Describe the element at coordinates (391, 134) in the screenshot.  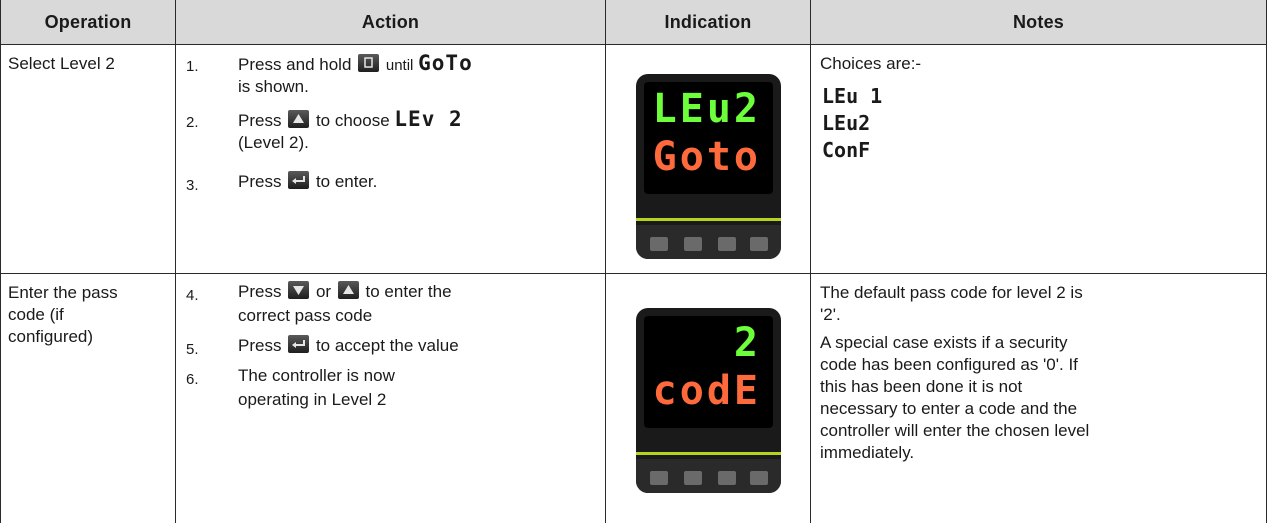
I see `step-2: 2. Press to choose LEv 2 (Level 2).` at that location.